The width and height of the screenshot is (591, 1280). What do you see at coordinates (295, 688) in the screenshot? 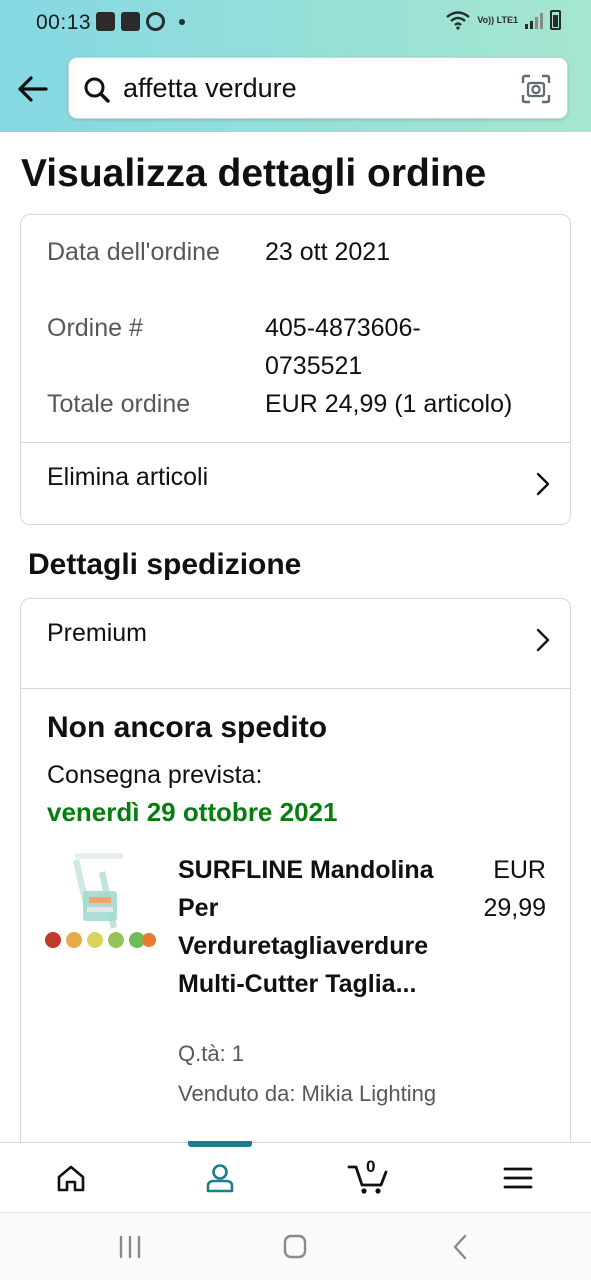
I see `divider` at bounding box center [295, 688].